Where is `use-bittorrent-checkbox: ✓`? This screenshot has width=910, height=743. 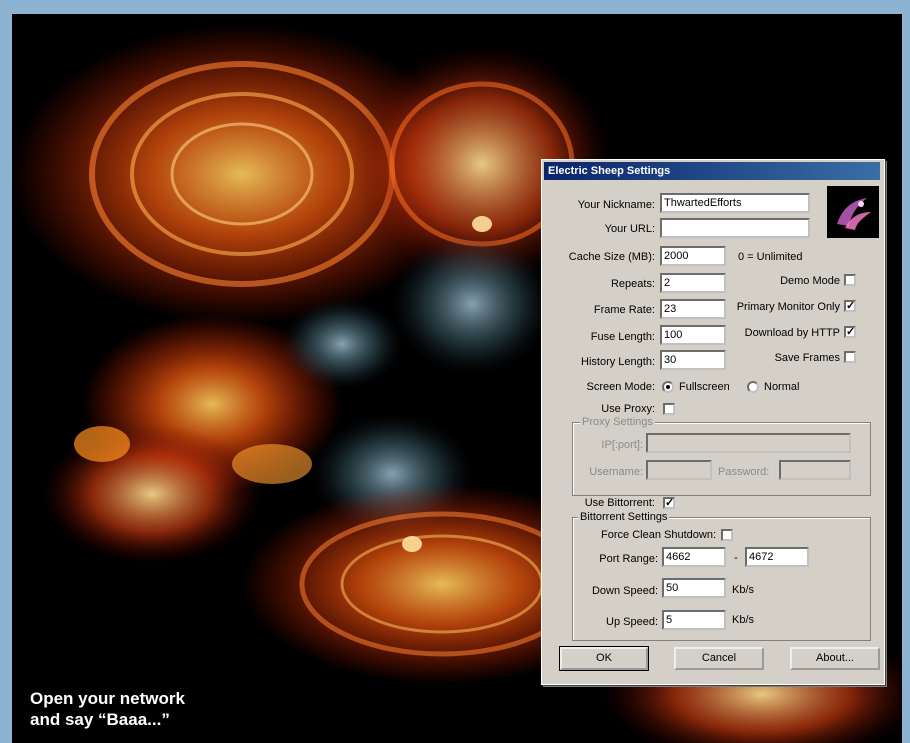
use-bittorrent-checkbox: ✓ is located at coordinates (669, 503).